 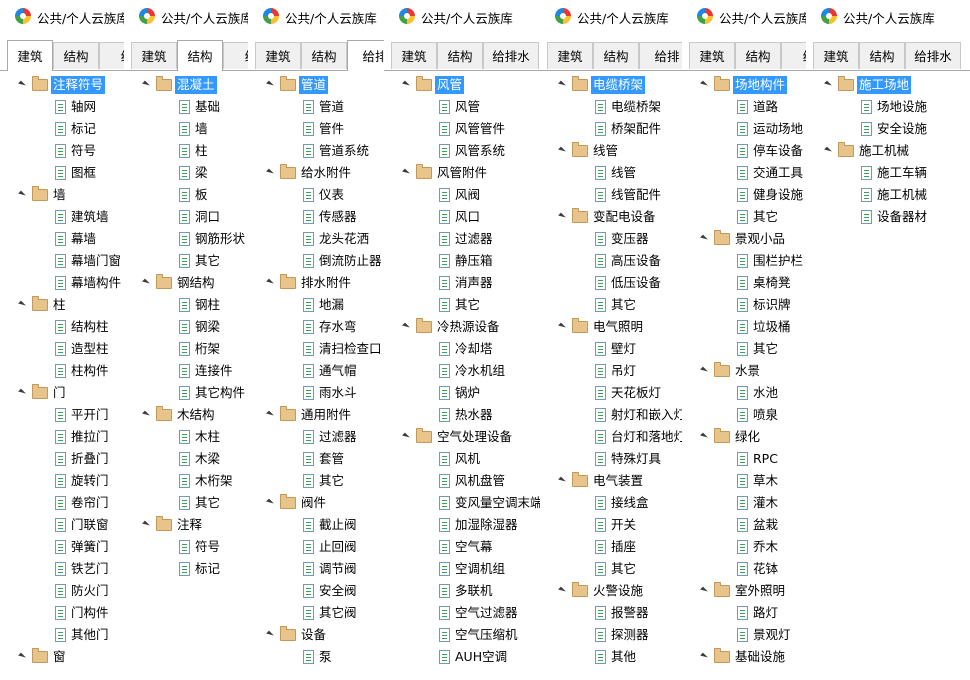 I want to click on tree-folder-item: 施工场地, so click(x=888, y=85).